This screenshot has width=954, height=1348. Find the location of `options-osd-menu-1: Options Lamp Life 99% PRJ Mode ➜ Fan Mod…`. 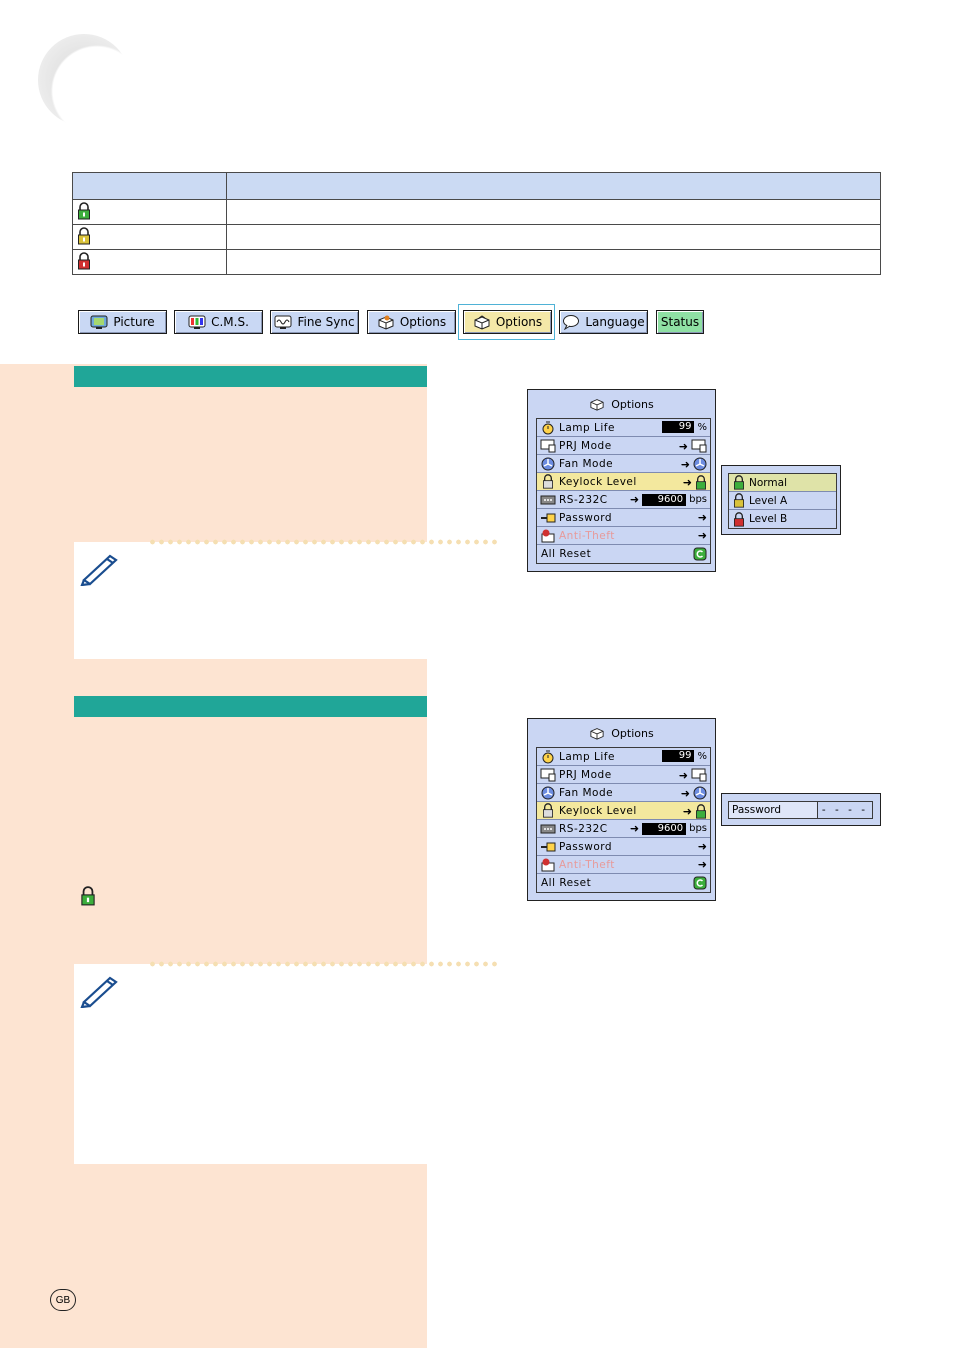

options-osd-menu-1: Options Lamp Life 99% PRJ Mode ➜ Fan Mod… is located at coordinates (621, 480).